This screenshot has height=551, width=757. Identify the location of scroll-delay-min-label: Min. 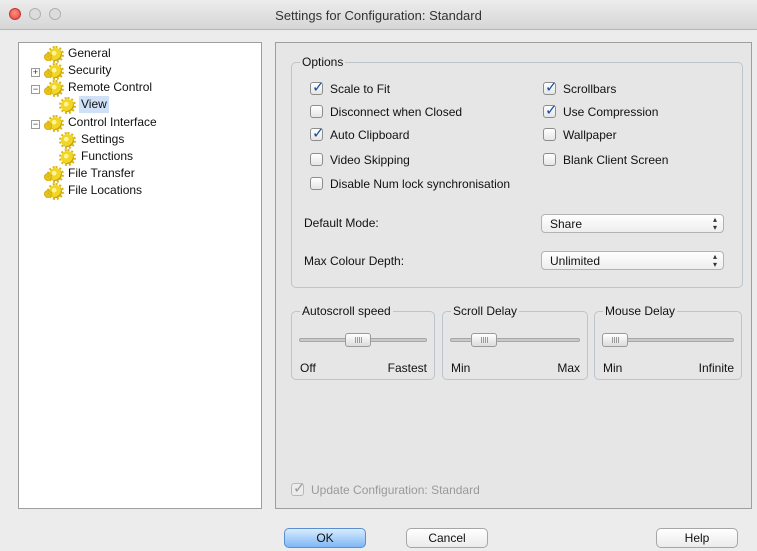
(461, 368).